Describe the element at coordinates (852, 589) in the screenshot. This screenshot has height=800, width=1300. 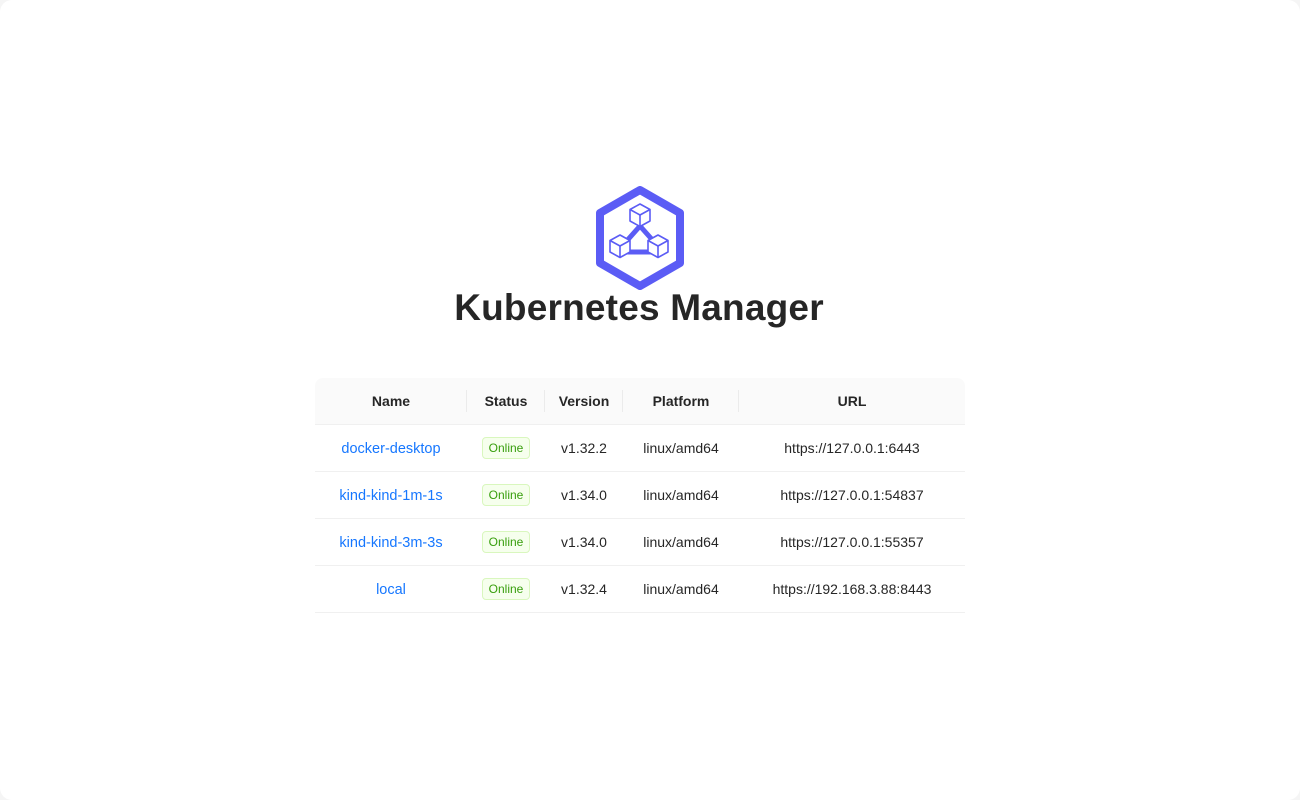
I see `cluster-url: https://192.168.3.88:8443` at that location.